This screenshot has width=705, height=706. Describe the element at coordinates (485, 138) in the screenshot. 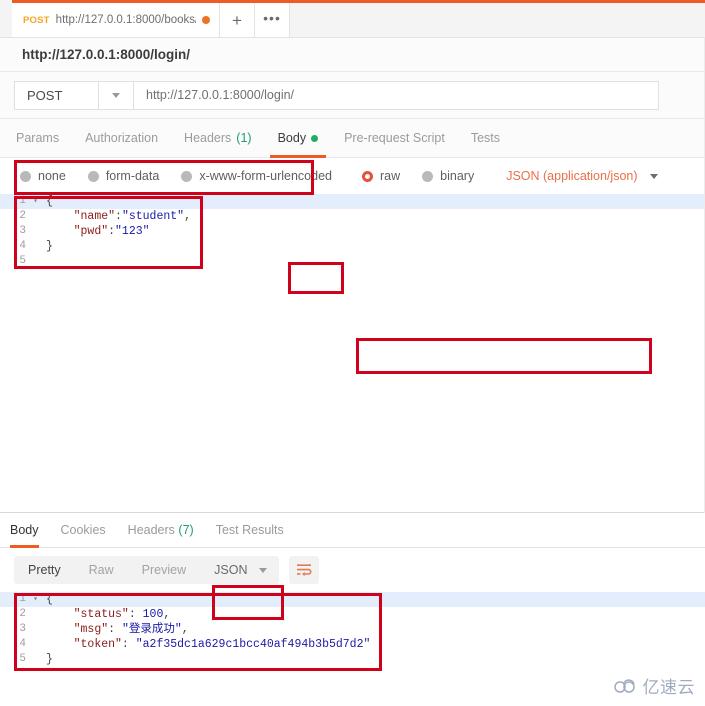

I see `tab-tests: Tests` at that location.